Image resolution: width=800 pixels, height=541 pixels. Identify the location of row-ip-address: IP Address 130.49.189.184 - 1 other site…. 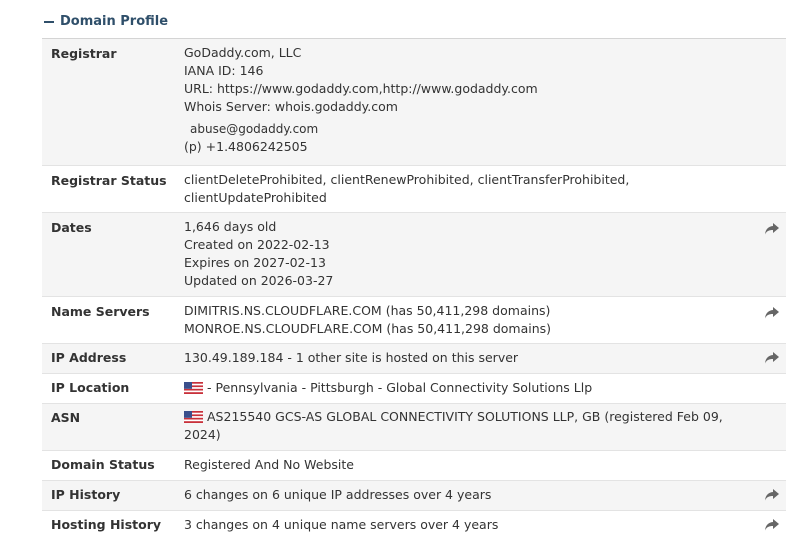
(414, 359).